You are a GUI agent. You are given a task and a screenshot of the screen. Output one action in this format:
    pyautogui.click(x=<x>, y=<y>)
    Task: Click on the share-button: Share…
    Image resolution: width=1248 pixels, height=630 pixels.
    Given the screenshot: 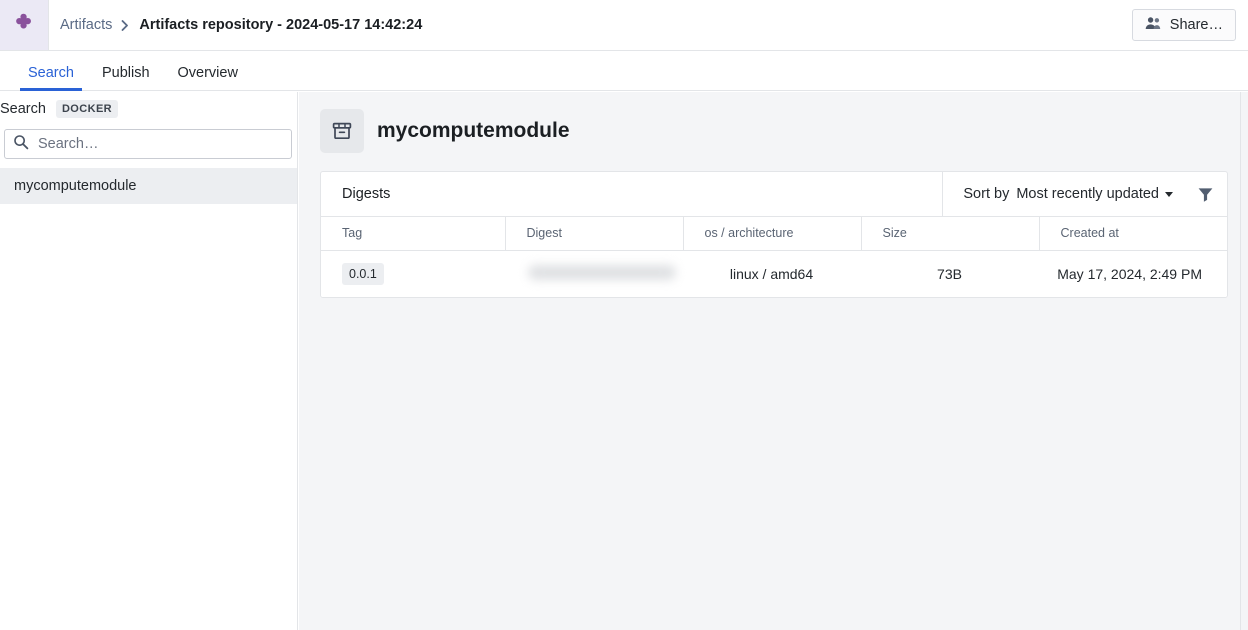 What is the action you would take?
    pyautogui.click(x=1183, y=25)
    